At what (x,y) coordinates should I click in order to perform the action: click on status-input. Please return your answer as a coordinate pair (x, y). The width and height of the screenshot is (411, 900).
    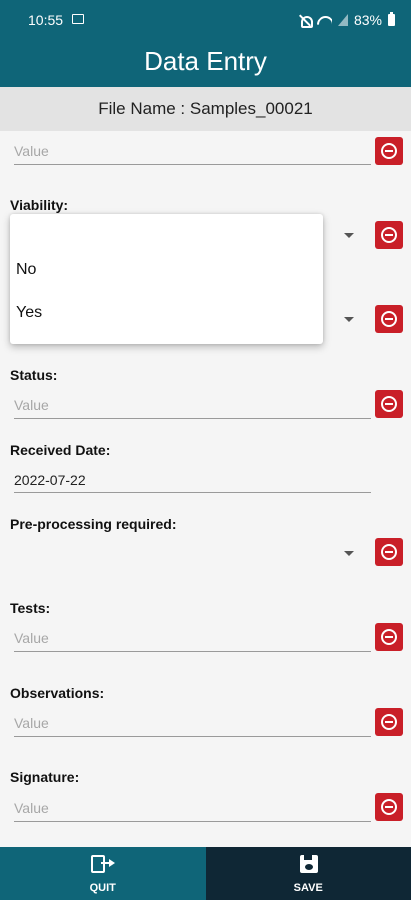
    Looking at the image, I should click on (192, 405).